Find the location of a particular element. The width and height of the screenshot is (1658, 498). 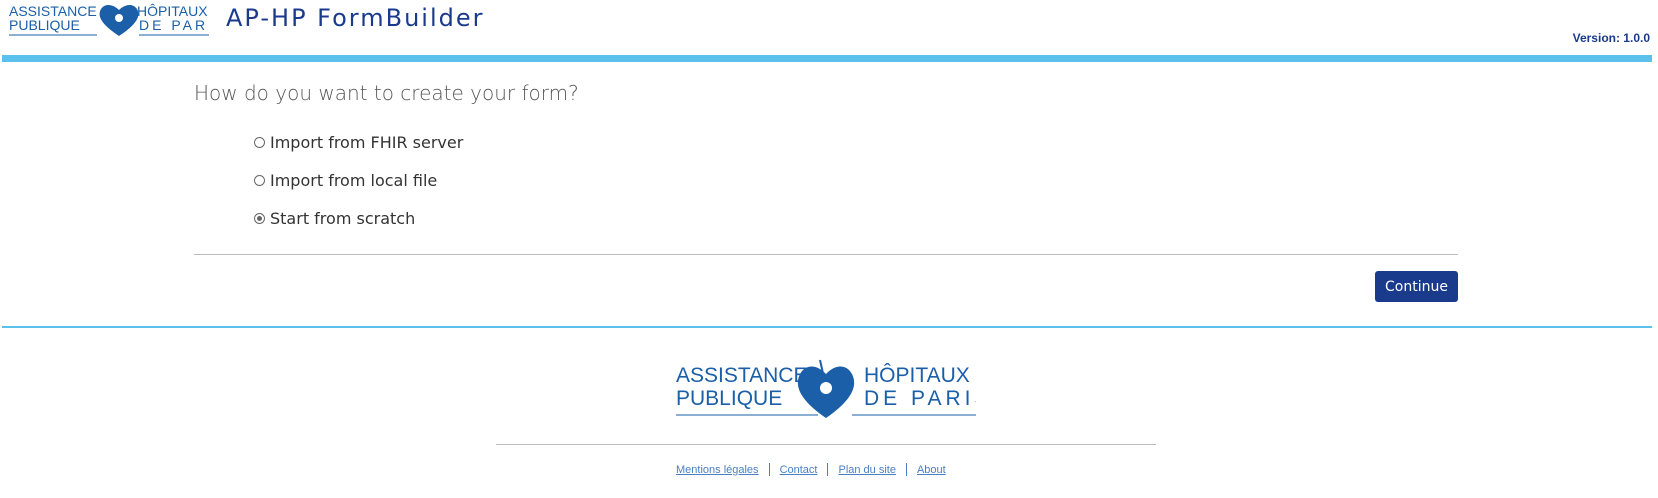

footer-link-contact: Contact is located at coordinates (799, 470).